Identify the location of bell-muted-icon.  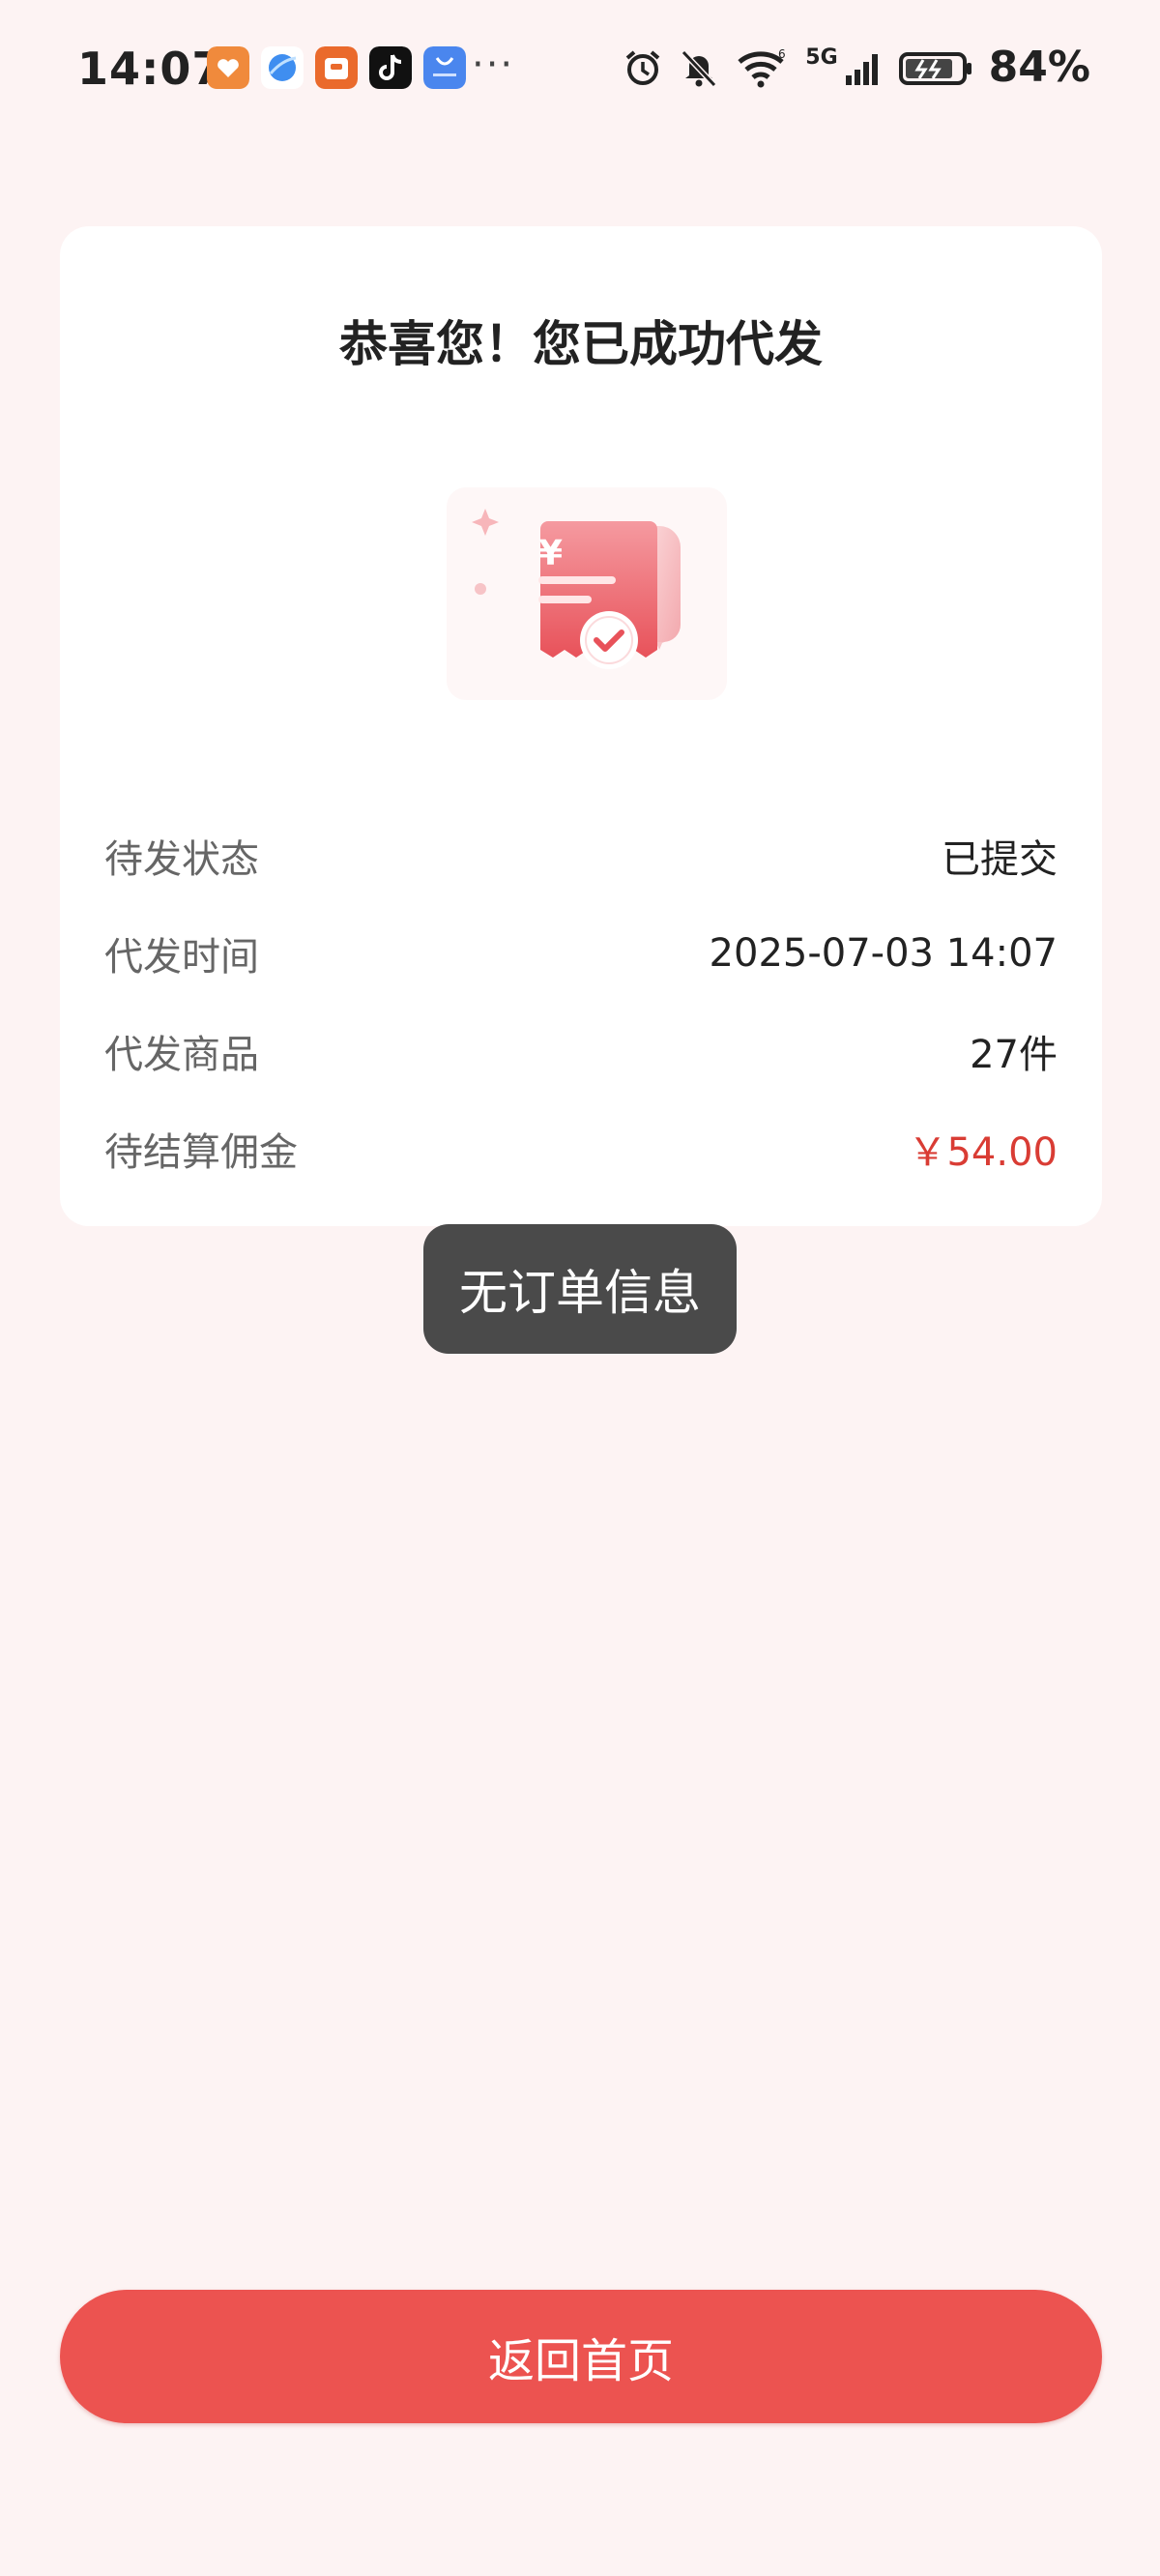
(699, 68).